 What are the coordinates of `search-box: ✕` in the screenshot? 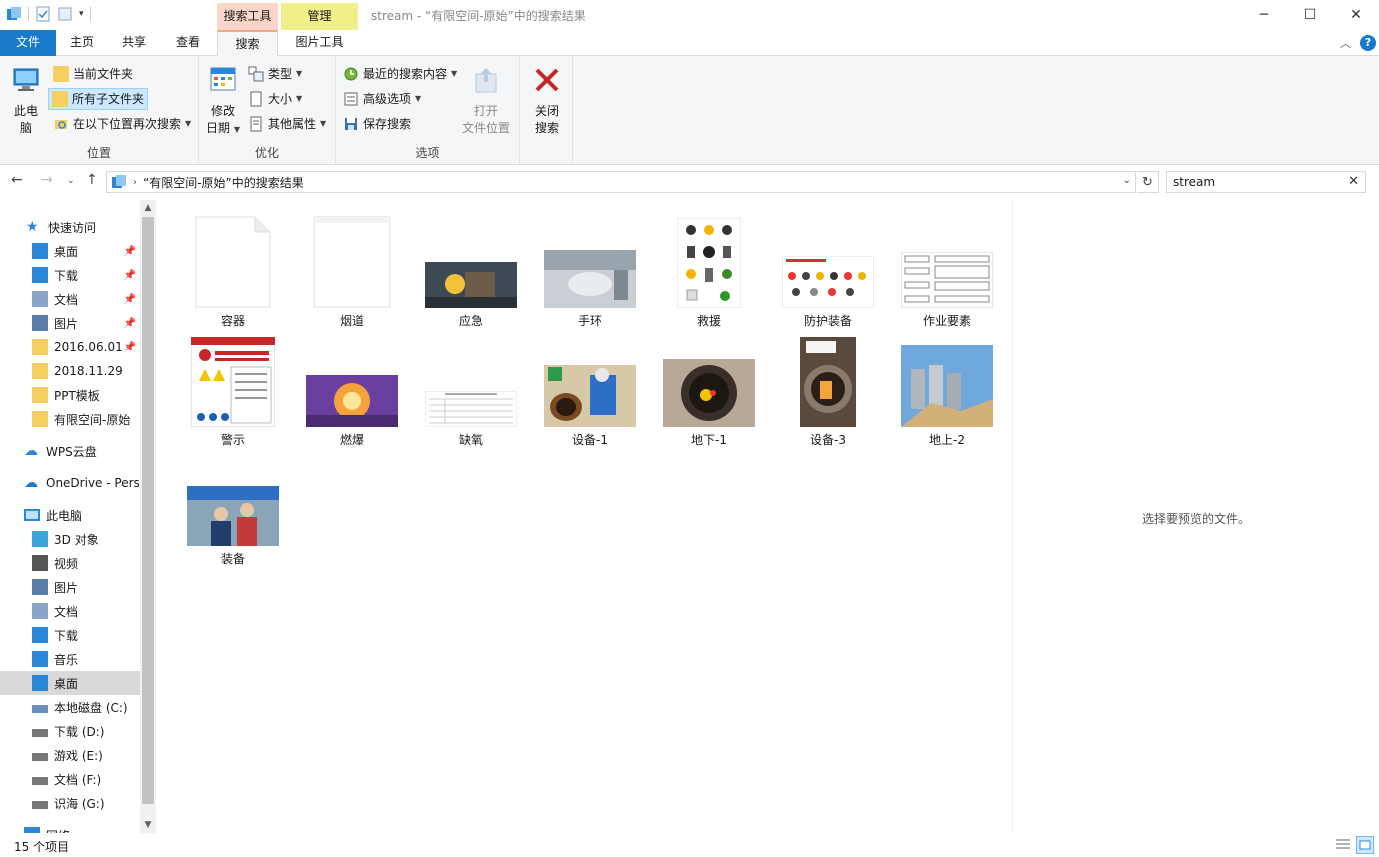 It's located at (1266, 182).